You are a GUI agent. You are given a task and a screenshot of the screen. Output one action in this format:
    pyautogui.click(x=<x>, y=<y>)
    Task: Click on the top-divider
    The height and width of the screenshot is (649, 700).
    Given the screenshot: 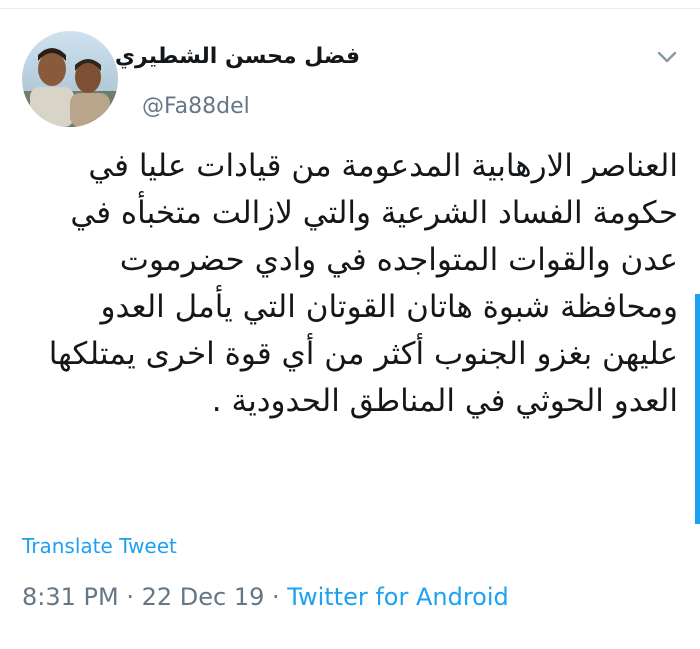 What is the action you would take?
    pyautogui.click(x=350, y=4)
    